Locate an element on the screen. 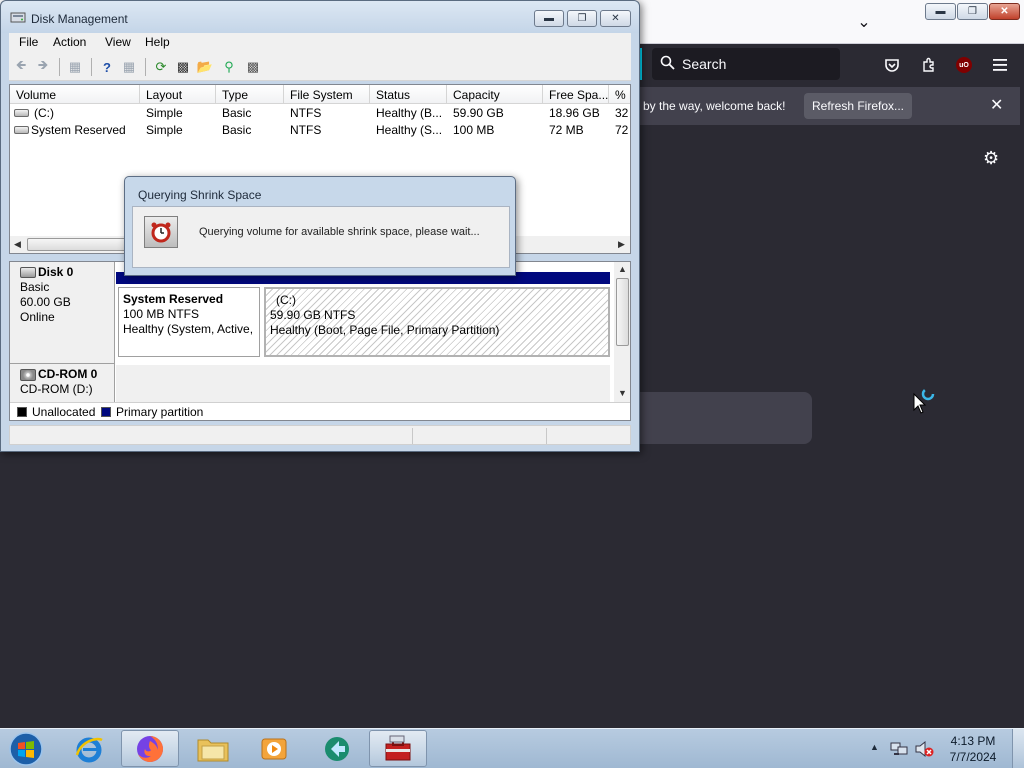 The width and height of the screenshot is (1024, 768). open-folder-icon: 📂 is located at coordinates (205, 67).